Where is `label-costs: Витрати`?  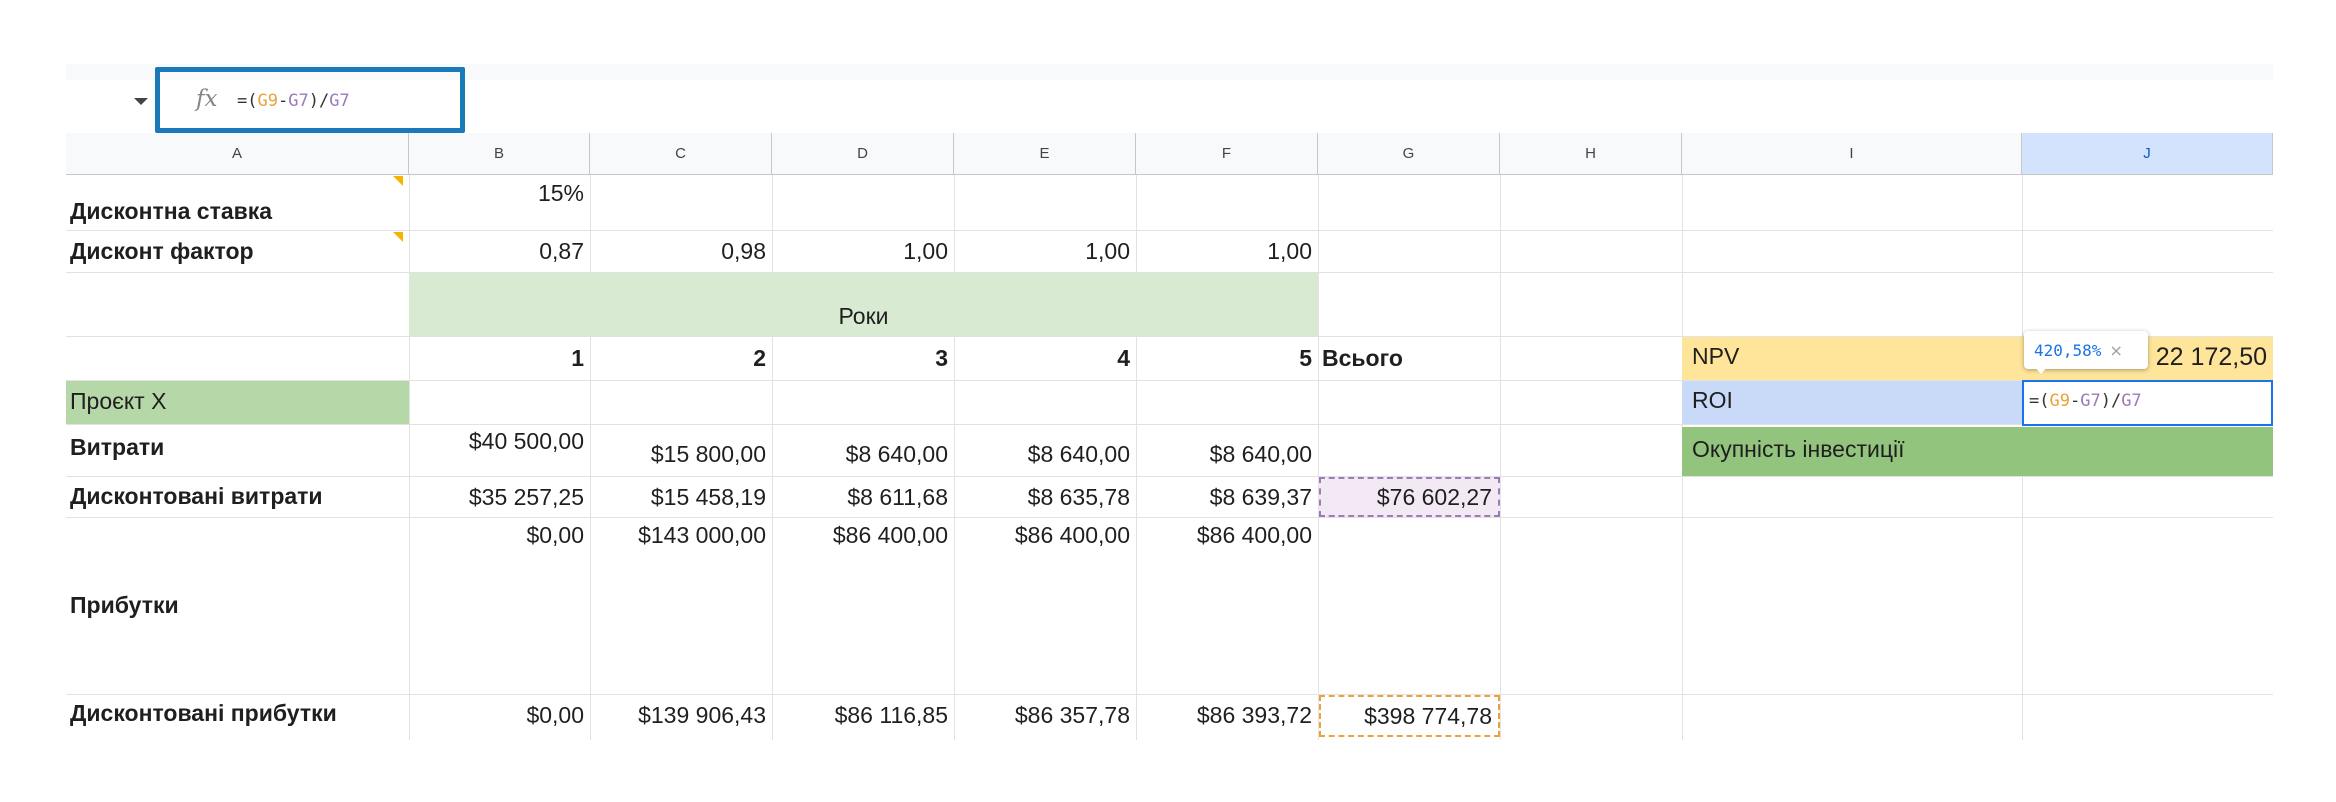 label-costs: Витрати is located at coordinates (237, 447).